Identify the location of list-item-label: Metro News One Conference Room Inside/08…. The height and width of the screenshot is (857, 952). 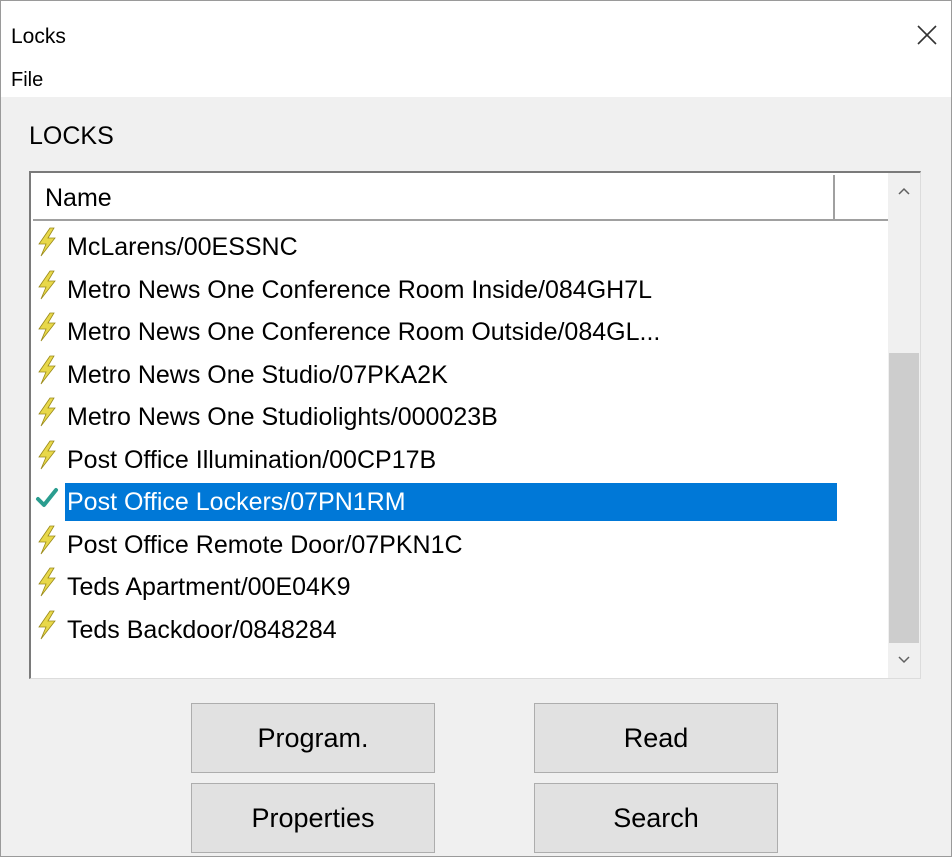
(360, 289).